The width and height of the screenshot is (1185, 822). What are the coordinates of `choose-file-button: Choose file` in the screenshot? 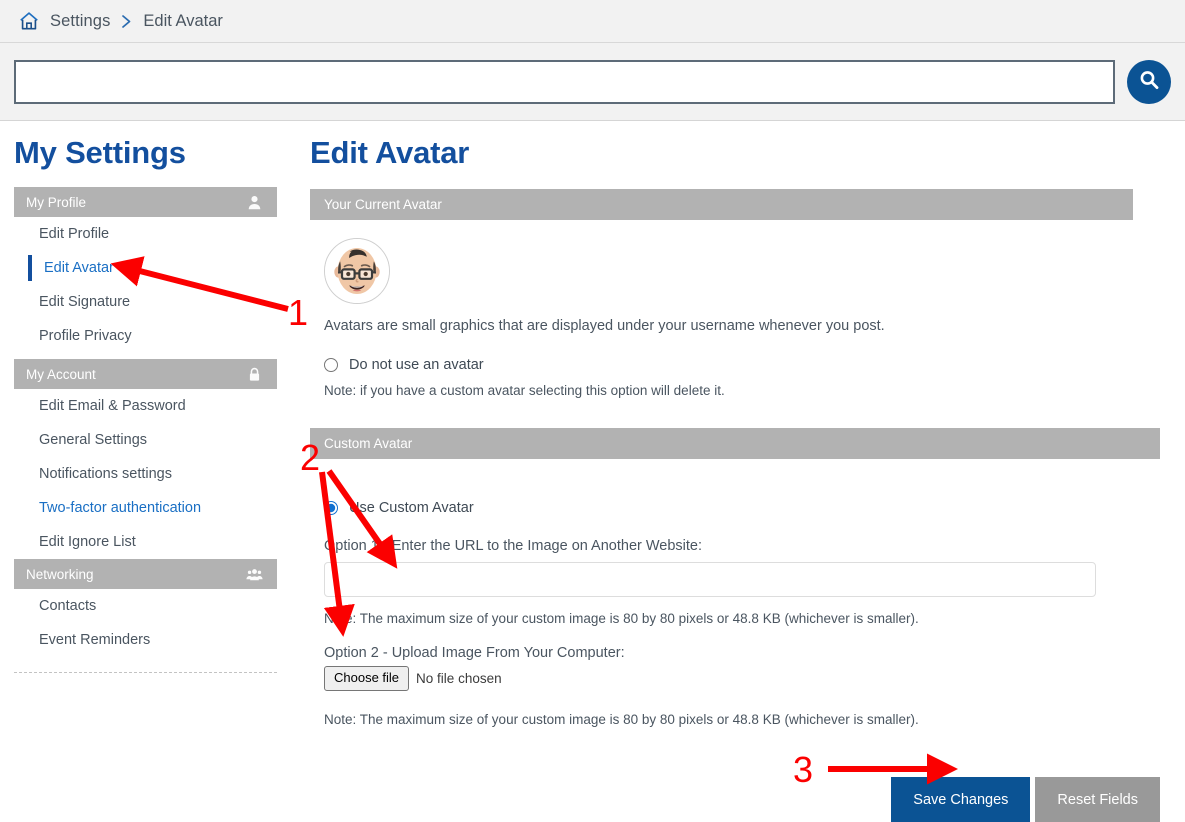 It's located at (367, 679).